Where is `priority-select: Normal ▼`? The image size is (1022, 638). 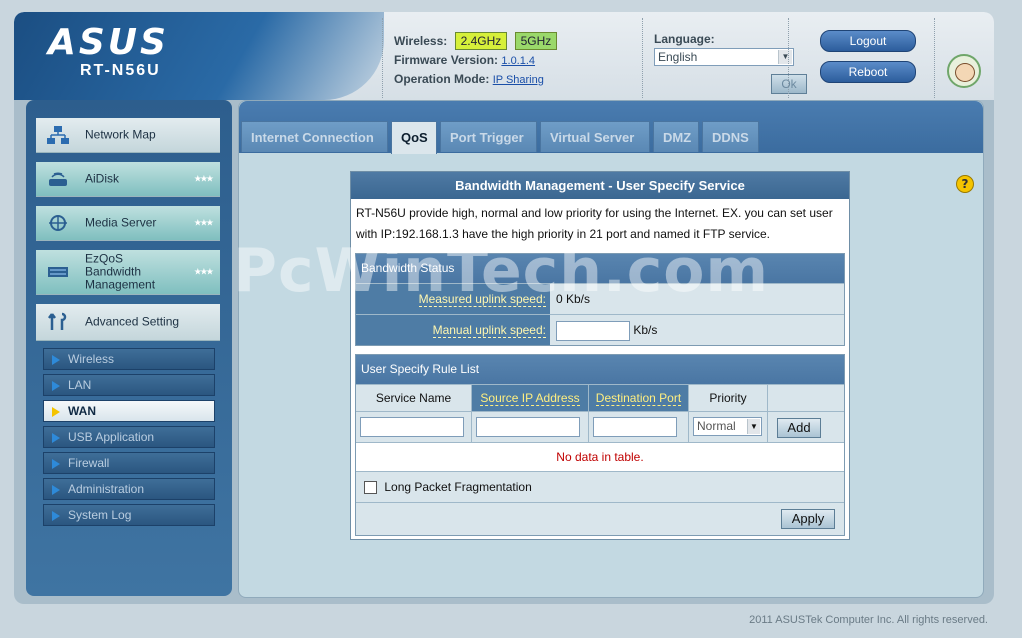 priority-select: Normal ▼ is located at coordinates (727, 426).